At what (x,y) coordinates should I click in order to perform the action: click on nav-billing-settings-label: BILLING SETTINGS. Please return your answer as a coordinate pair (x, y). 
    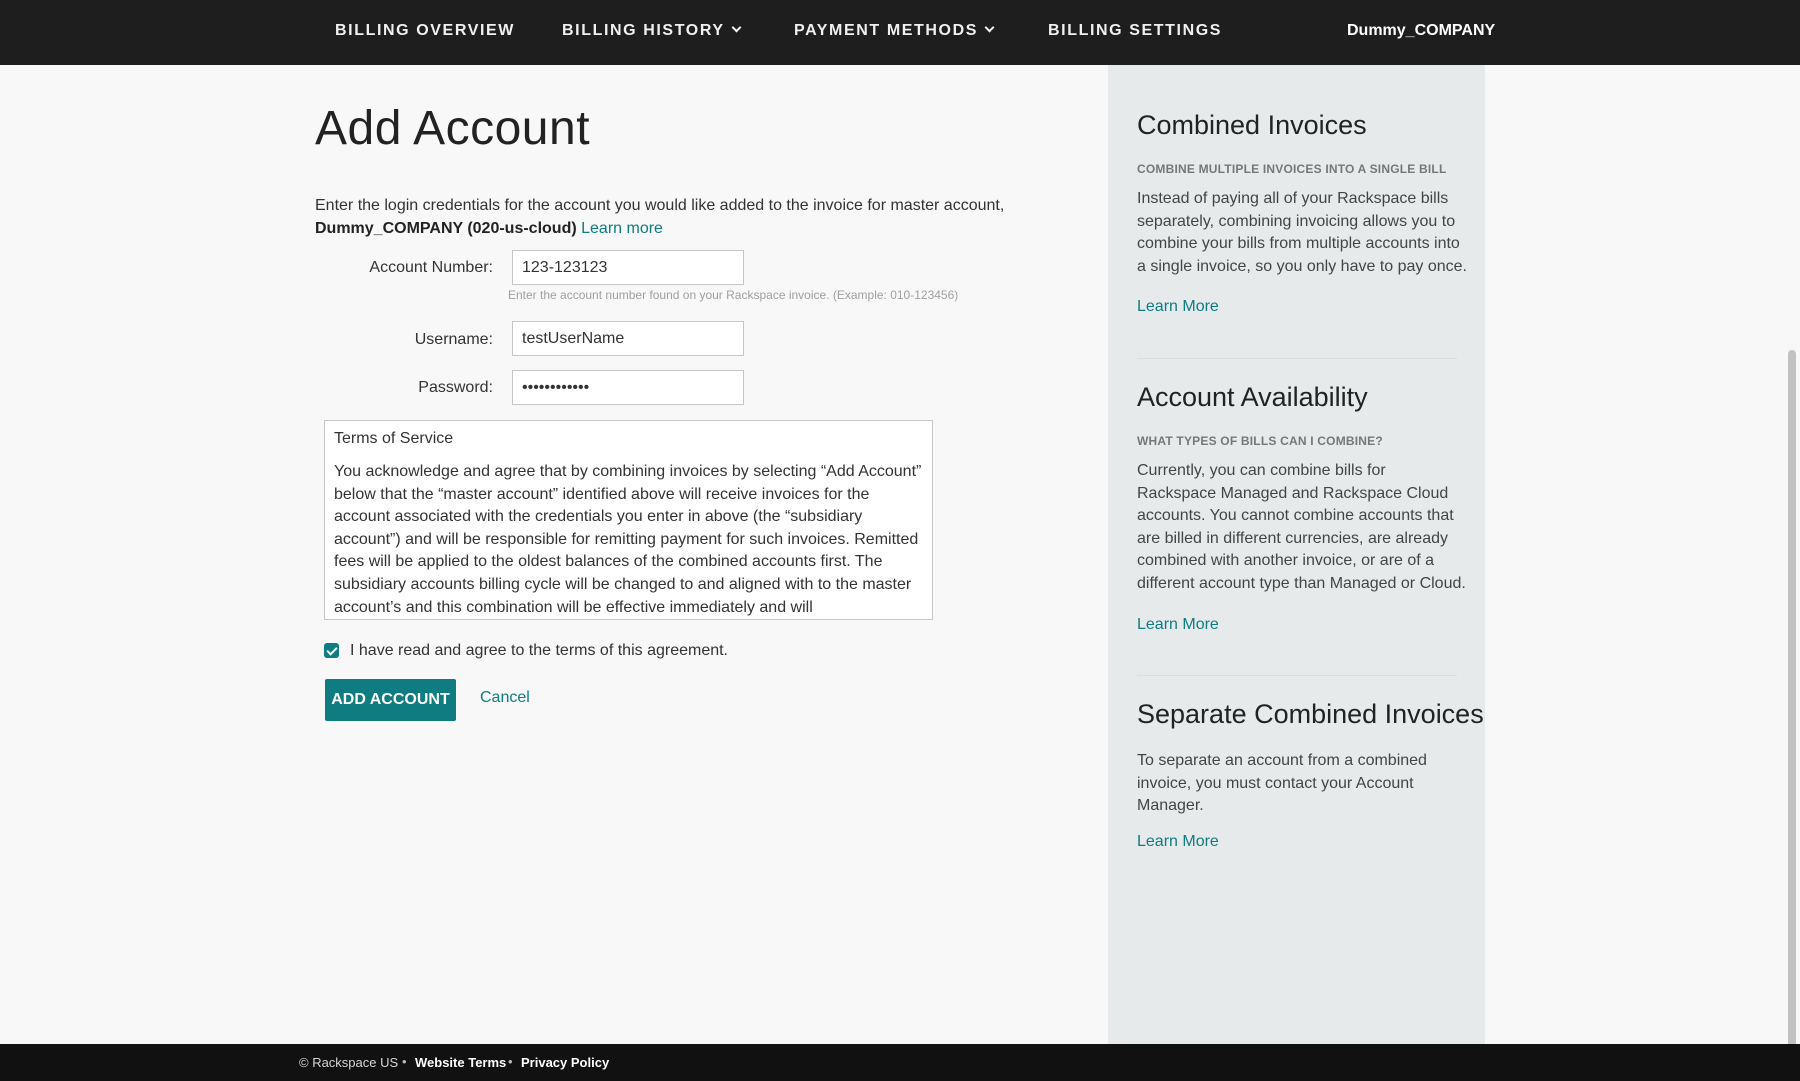
    Looking at the image, I should click on (1135, 30).